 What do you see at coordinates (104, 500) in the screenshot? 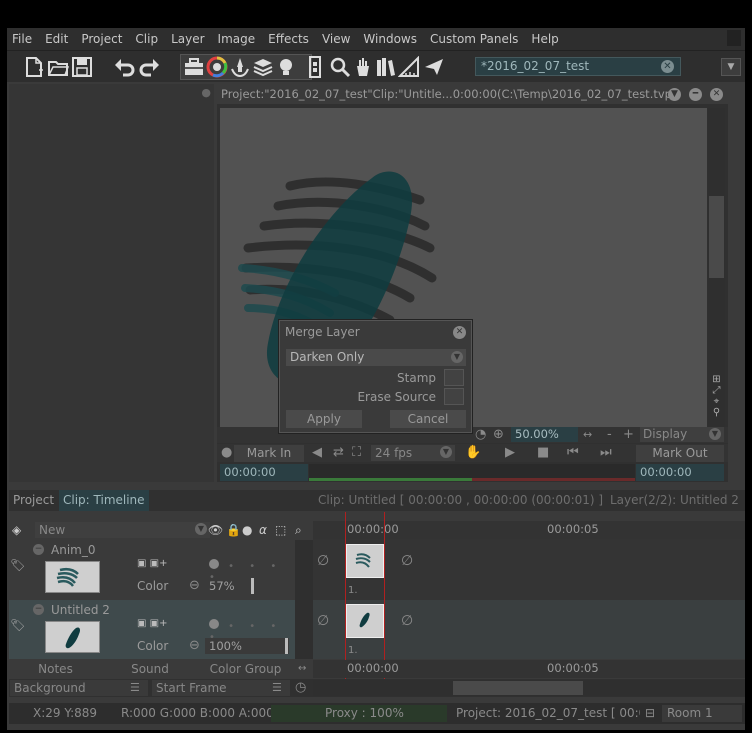
I see `tab-clip-timeline: Clip: Timeline` at bounding box center [104, 500].